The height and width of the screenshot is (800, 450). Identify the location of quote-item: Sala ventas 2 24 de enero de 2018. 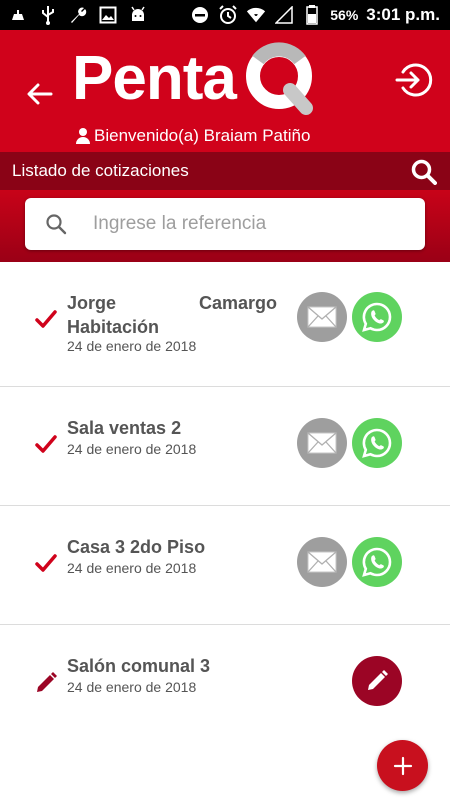
(225, 446).